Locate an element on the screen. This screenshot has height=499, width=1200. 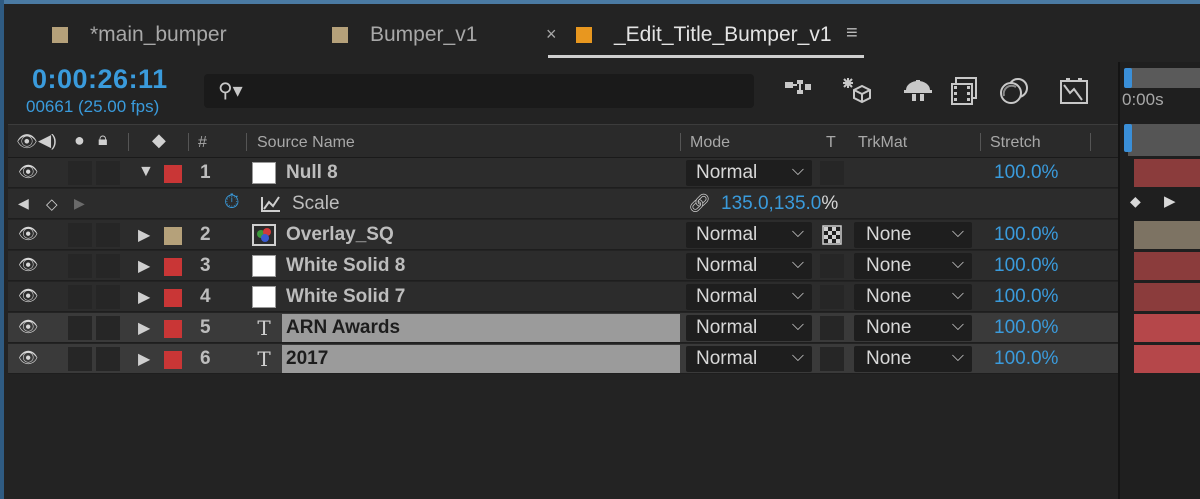
layer-name: ARN Awards is located at coordinates (343, 328).